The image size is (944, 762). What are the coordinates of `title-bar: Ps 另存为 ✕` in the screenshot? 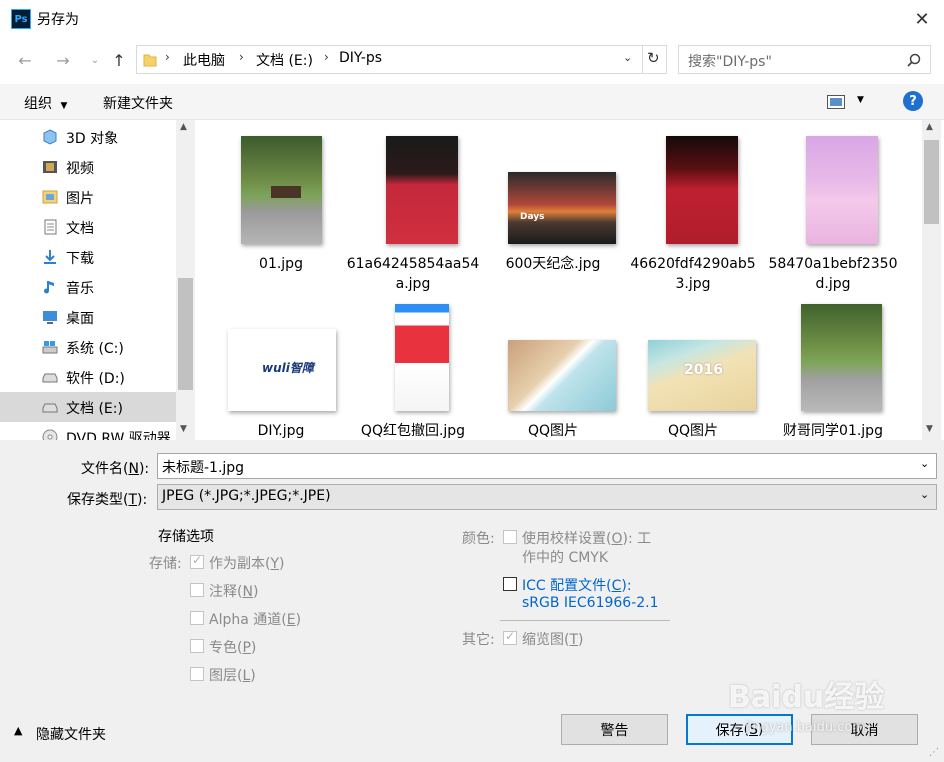 It's located at (472, 19).